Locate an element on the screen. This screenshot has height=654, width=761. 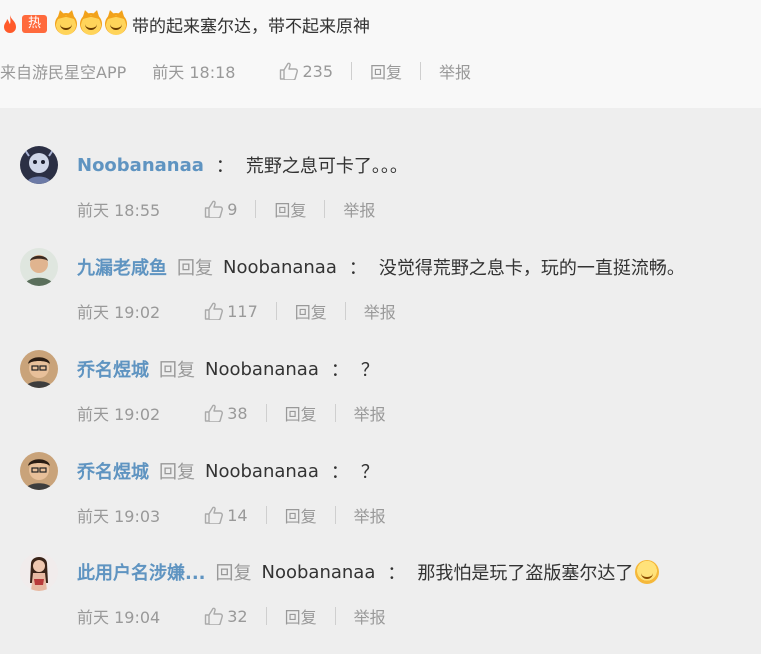
reply-meta: 前天 19:03 14 回复 举报 is located at coordinates (231, 515).